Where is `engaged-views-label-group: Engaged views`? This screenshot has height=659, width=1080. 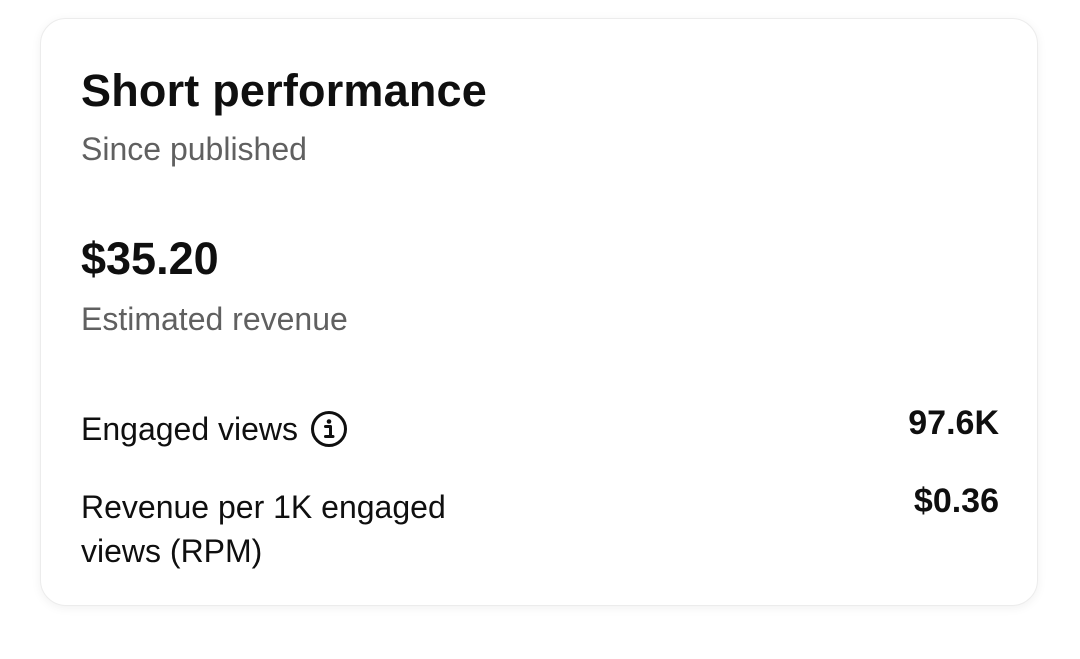 engaged-views-label-group: Engaged views is located at coordinates (214, 429).